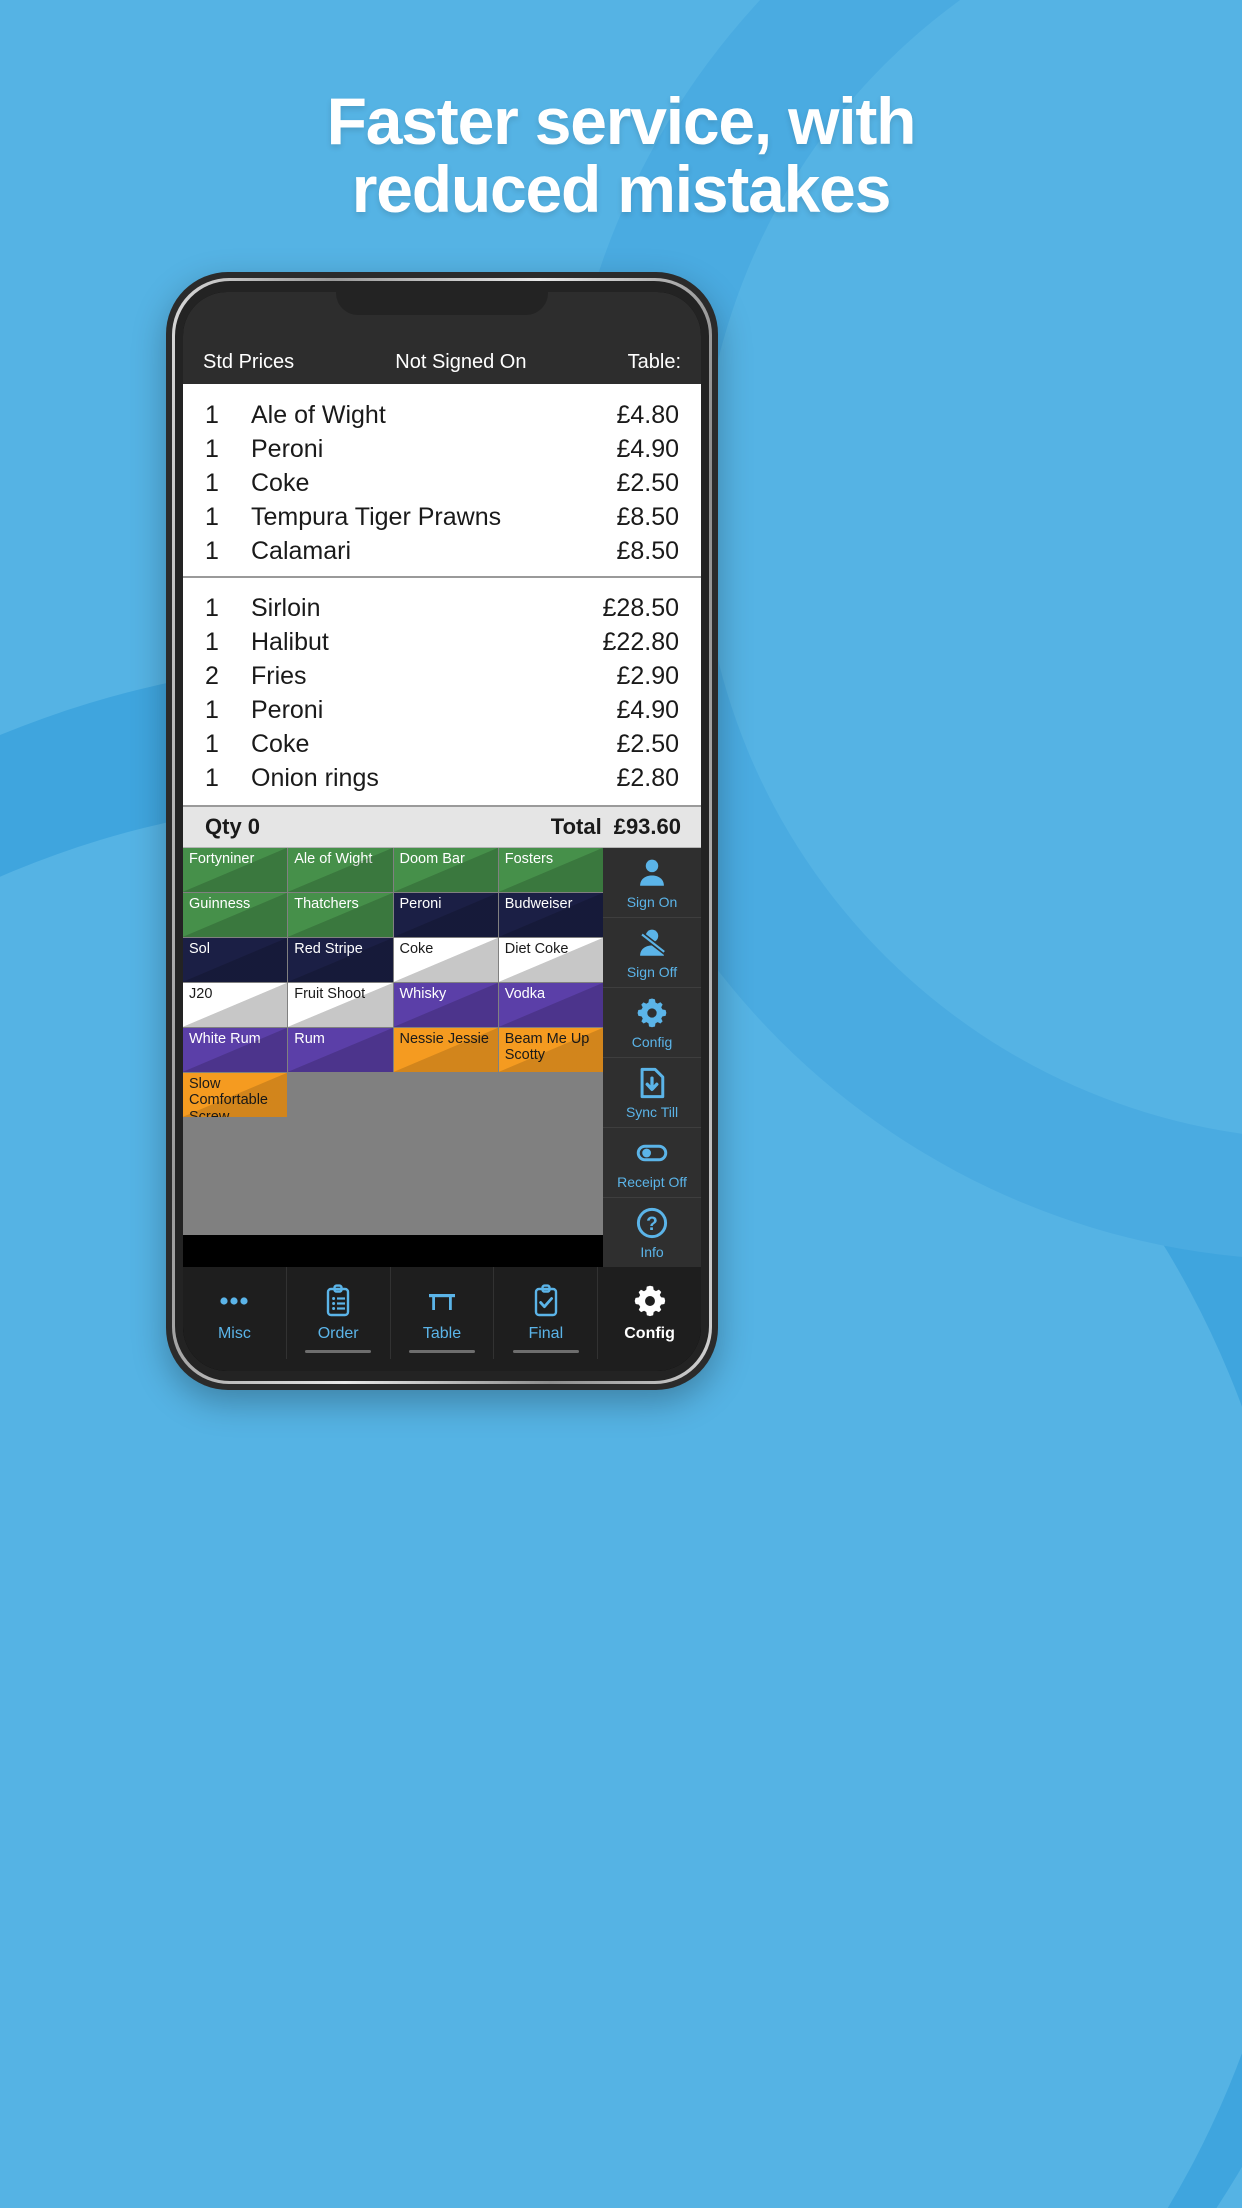  Describe the element at coordinates (318, 415) in the screenshot. I see `order-line-name: Ale of Wight` at that location.